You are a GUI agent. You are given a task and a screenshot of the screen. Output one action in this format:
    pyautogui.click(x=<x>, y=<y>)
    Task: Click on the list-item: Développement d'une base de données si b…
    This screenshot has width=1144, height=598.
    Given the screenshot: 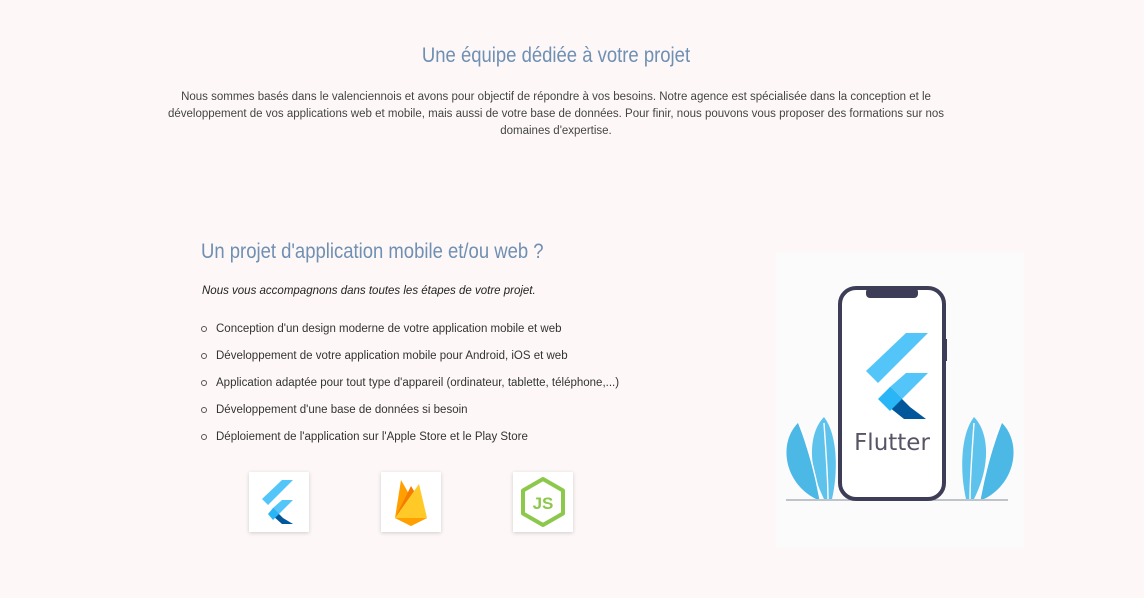 What is the action you would take?
    pyautogui.click(x=410, y=414)
    